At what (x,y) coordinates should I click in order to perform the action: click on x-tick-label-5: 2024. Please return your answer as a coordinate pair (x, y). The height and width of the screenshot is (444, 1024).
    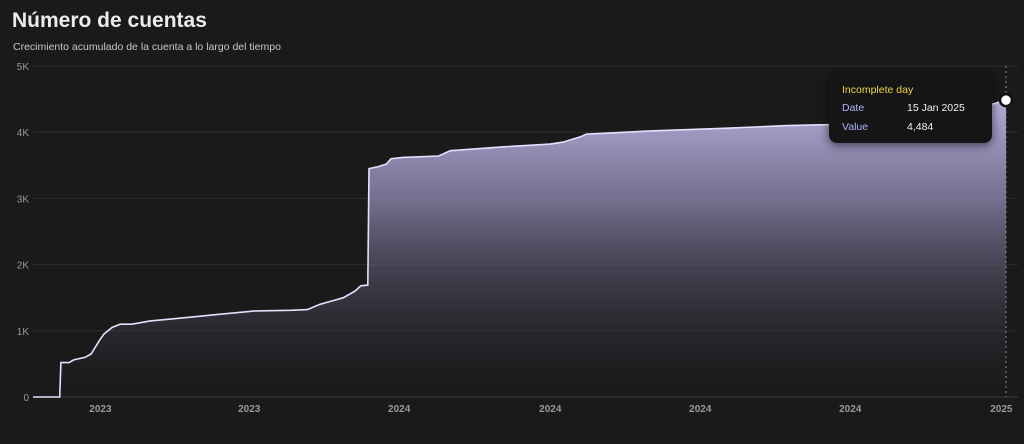
    Looking at the image, I should click on (850, 409).